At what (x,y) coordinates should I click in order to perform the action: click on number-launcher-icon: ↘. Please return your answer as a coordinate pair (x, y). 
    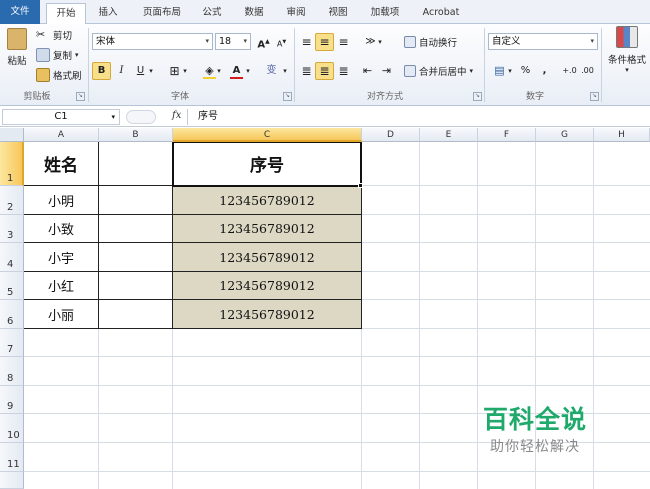
    Looking at the image, I should click on (594, 96).